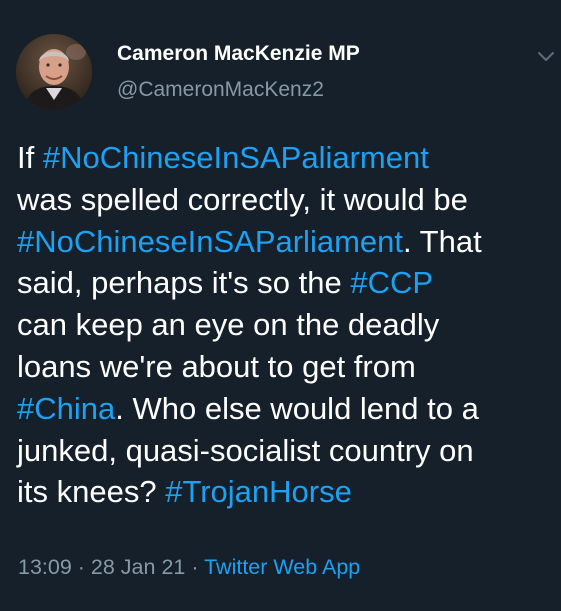 The height and width of the screenshot is (611, 561). Describe the element at coordinates (91, 492) in the screenshot. I see `tweet-text-segment: its knees?` at that location.